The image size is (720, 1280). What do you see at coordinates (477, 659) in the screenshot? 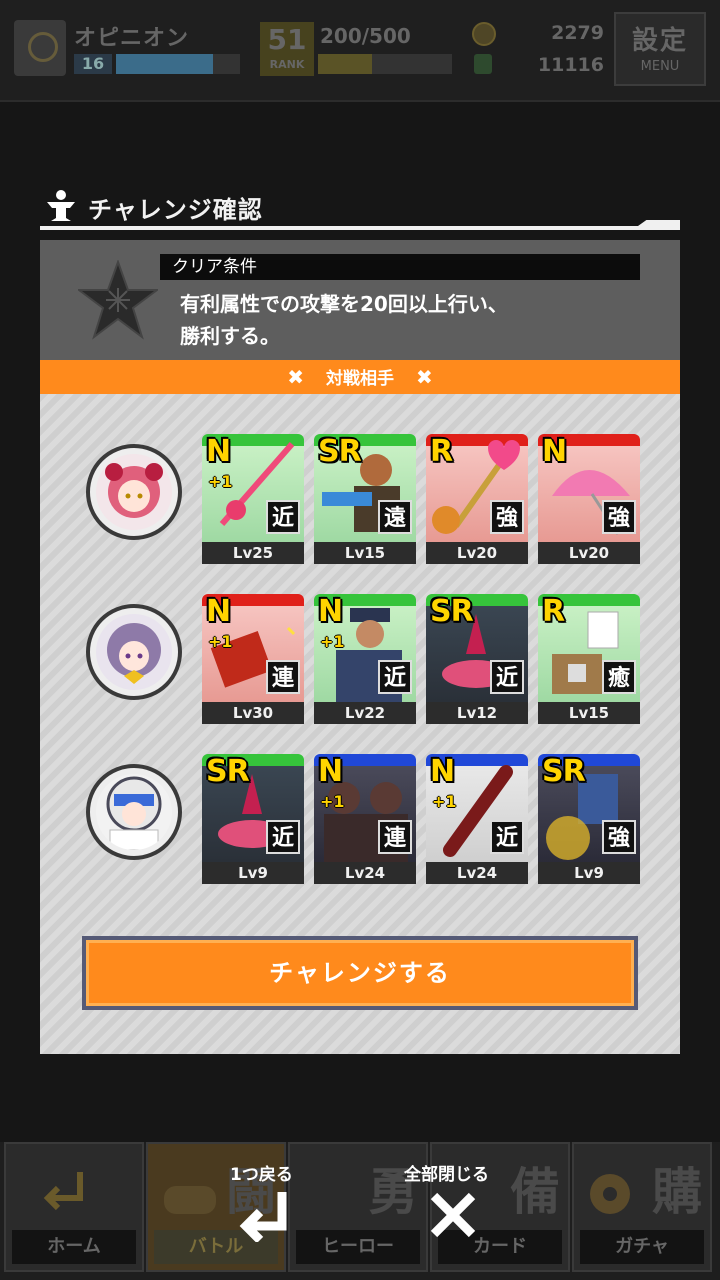
I see `opponent-card: SR 近 Lv12` at bounding box center [477, 659].